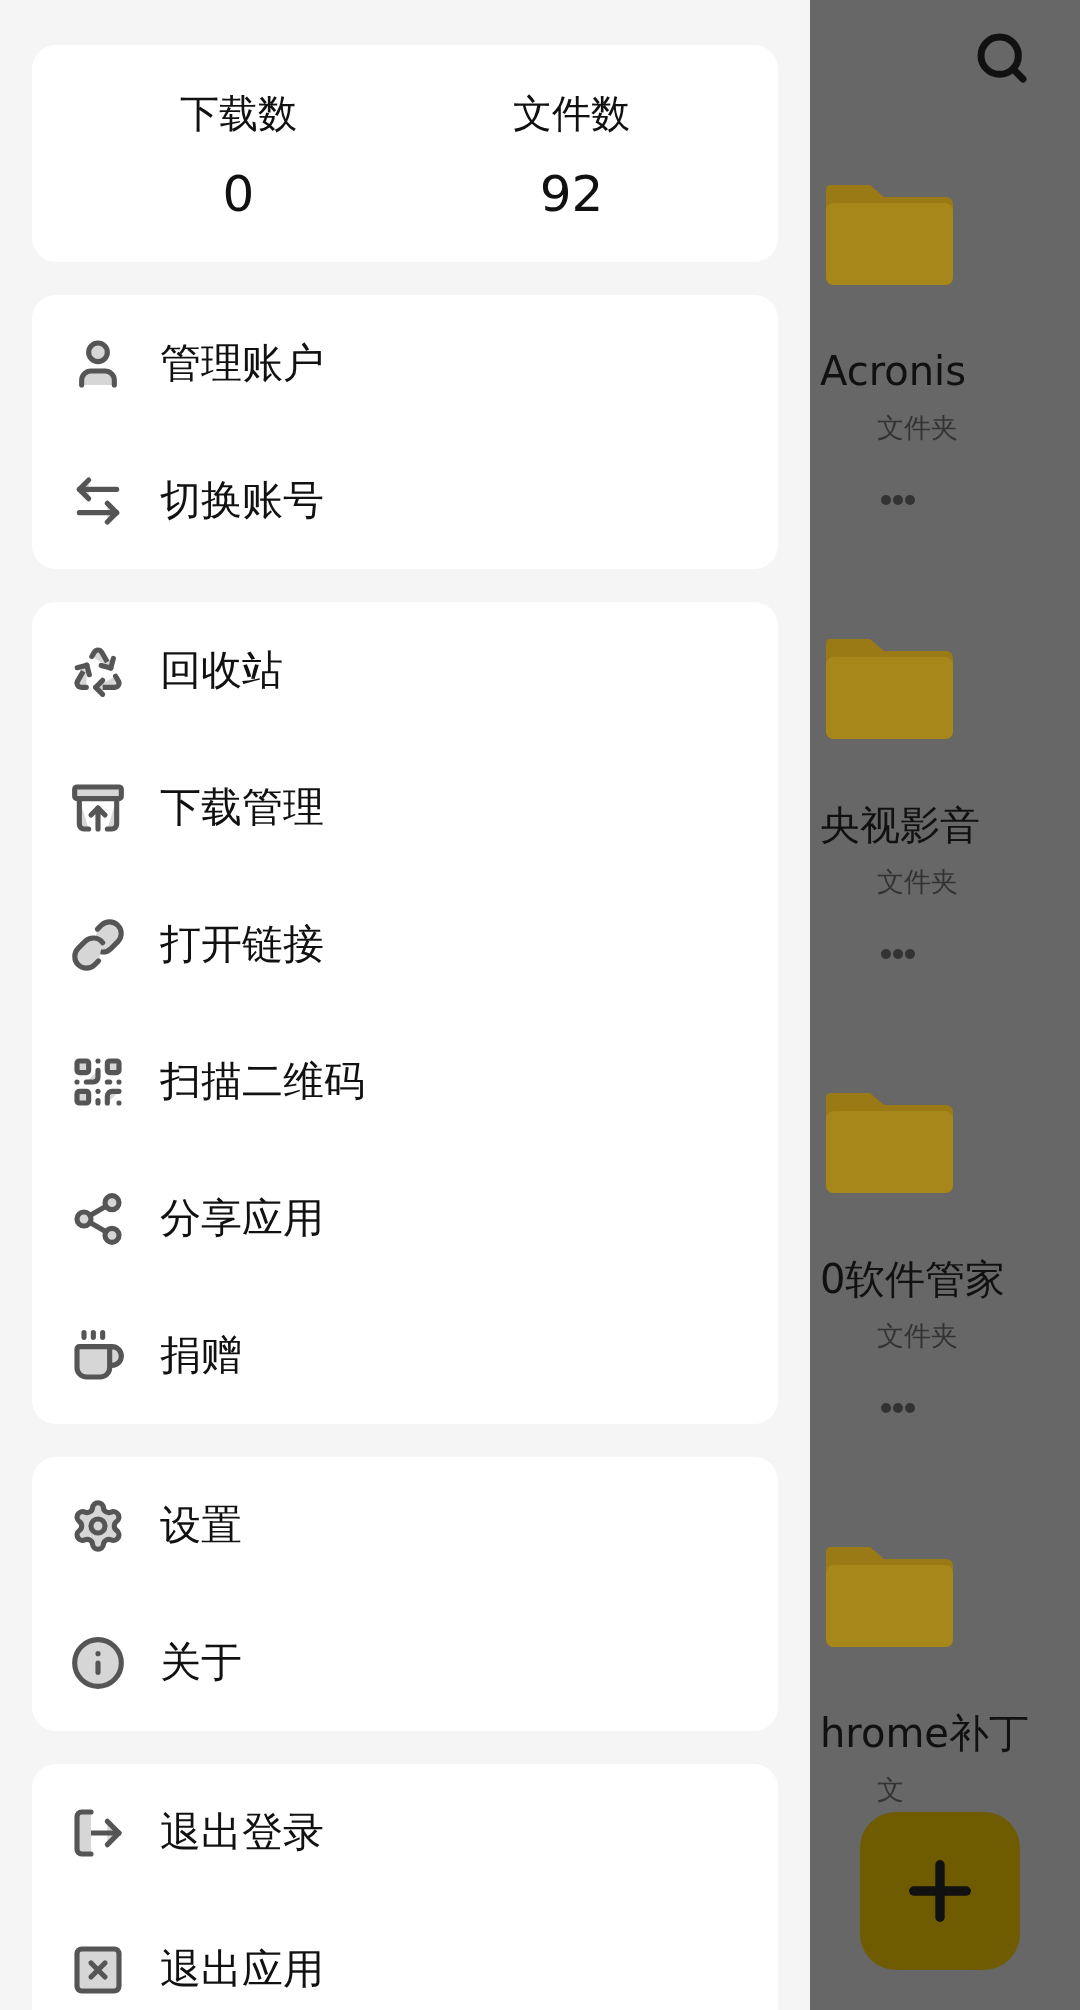  Describe the element at coordinates (405, 807) in the screenshot. I see `menu-item: 下载管理` at that location.